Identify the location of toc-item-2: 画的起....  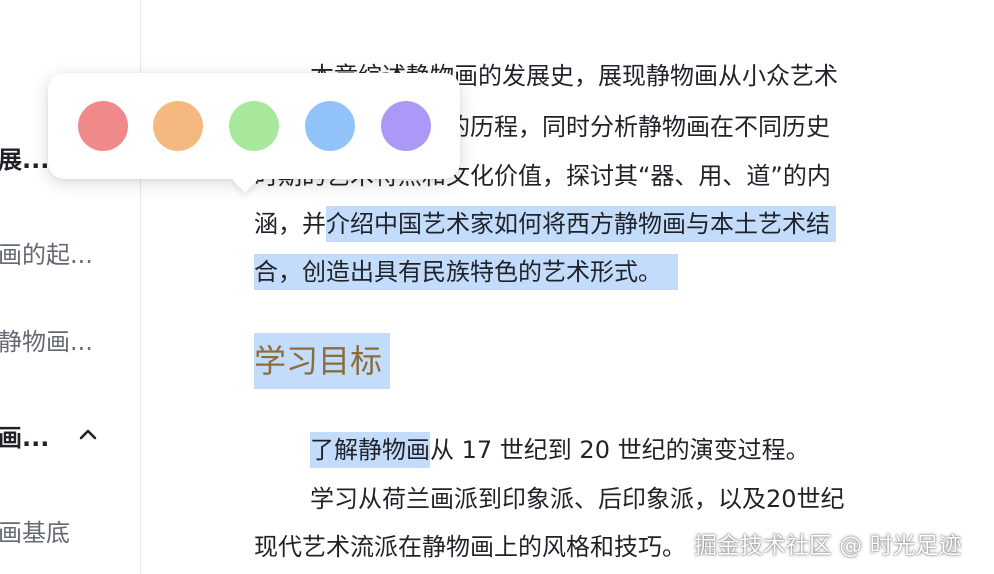
(70, 252).